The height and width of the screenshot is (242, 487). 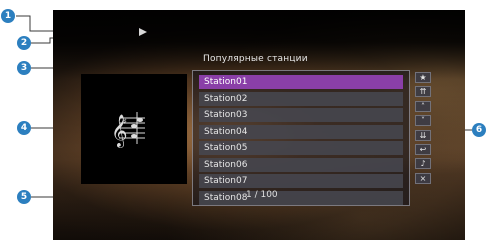 What do you see at coordinates (423, 149) in the screenshot?
I see `return-icon: ↩` at bounding box center [423, 149].